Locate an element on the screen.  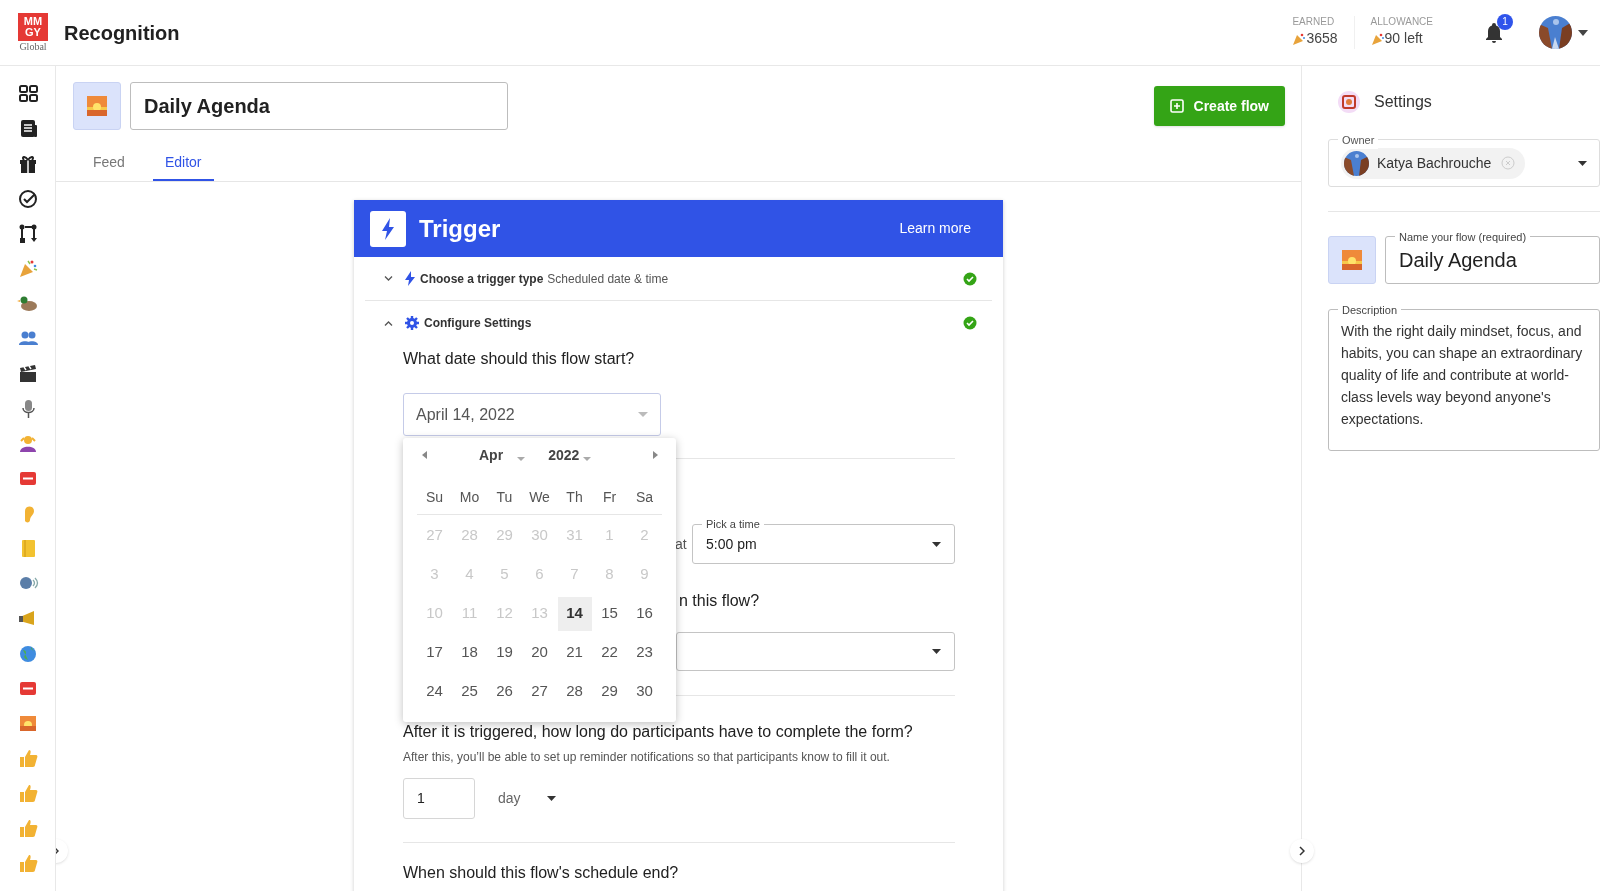
weekday-label: We is located at coordinates (539, 497).